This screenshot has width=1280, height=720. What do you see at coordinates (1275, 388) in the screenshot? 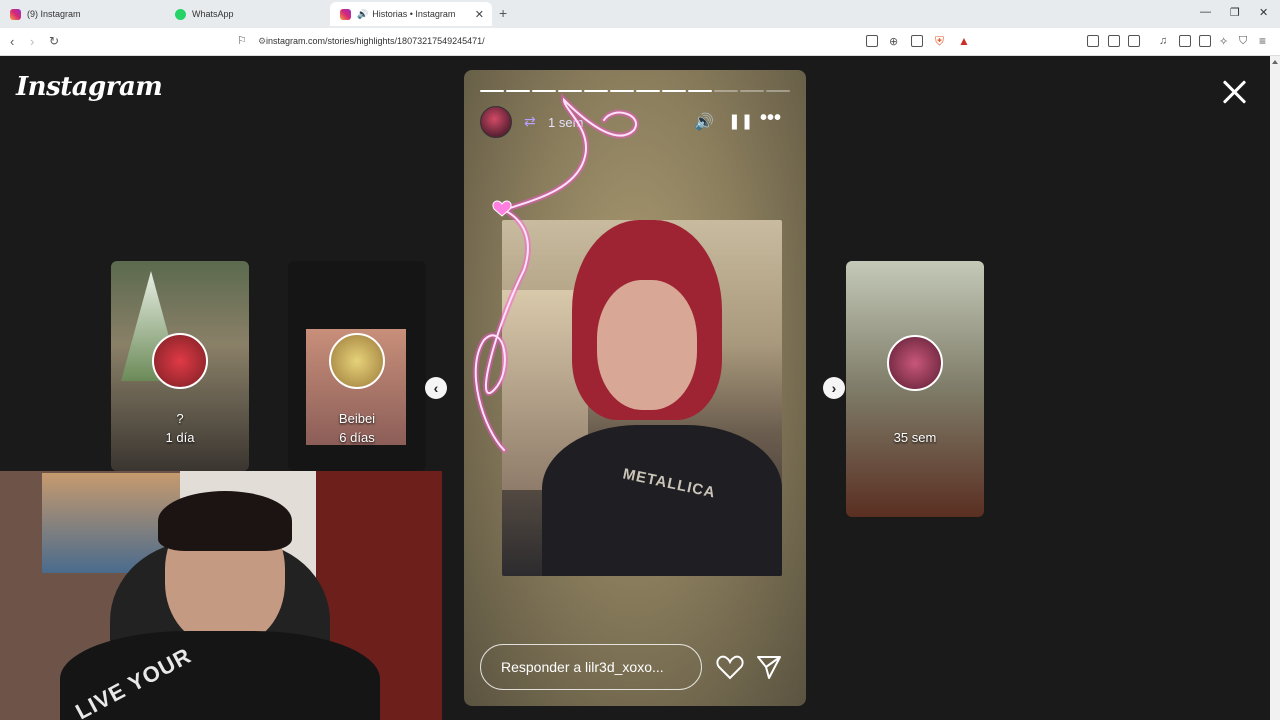
I see `page-scrollbar` at bounding box center [1275, 388].